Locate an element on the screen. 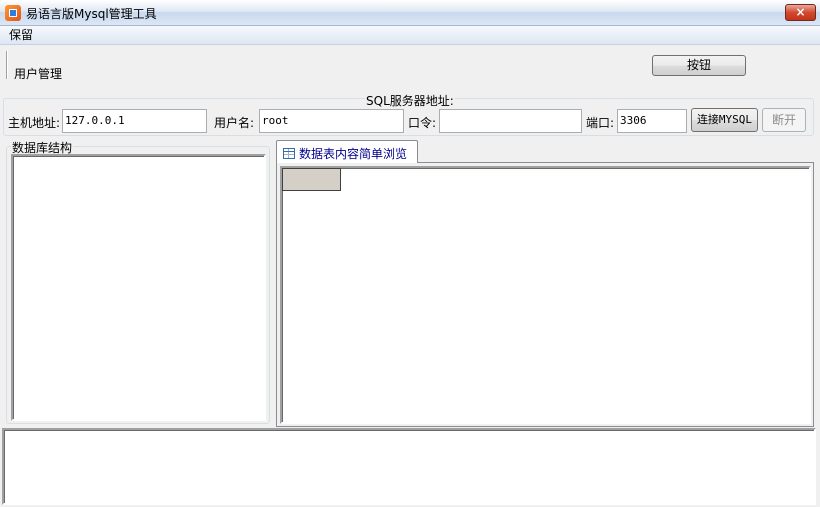 The height and width of the screenshot is (507, 820). user-input: root is located at coordinates (331, 121).